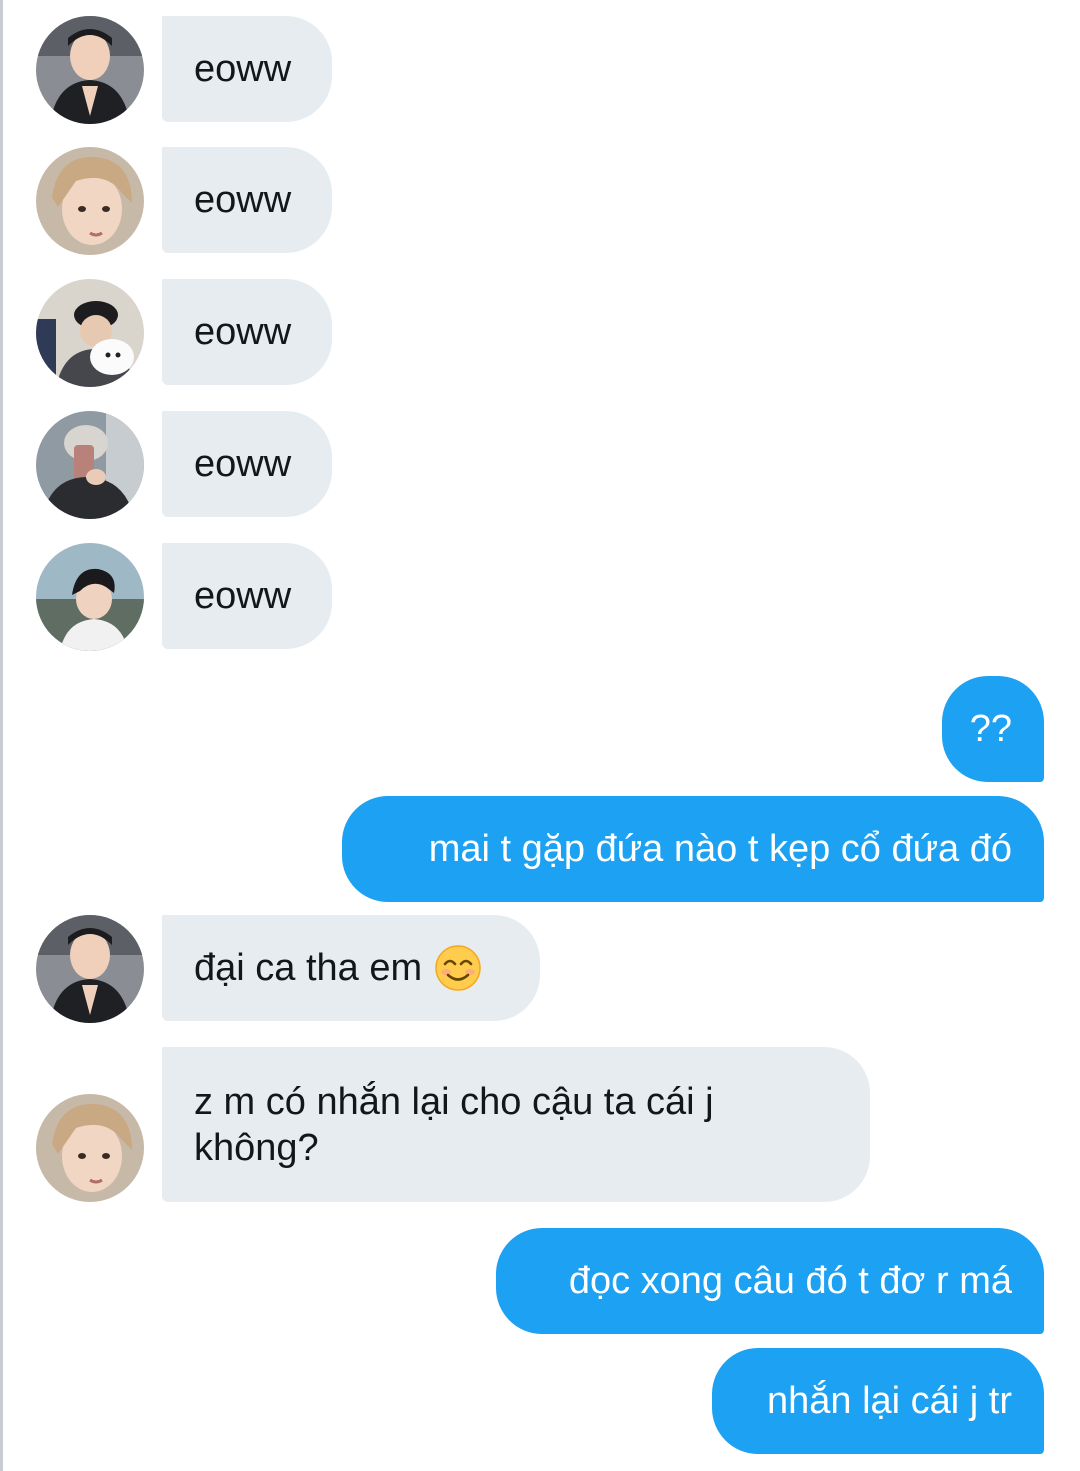 This screenshot has height=1471, width=1080. Describe the element at coordinates (720, 849) in the screenshot. I see `message-text: mai t gặp đứa nào t kẹp cổ đứa đó` at that location.